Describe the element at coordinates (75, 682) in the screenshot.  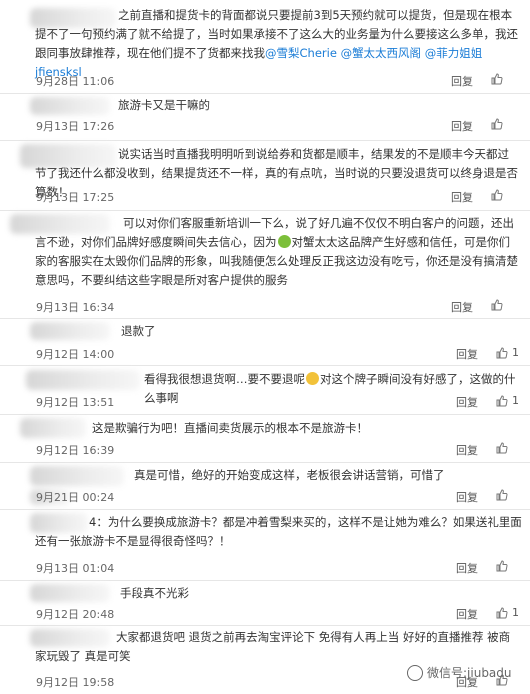
I see `comment-date: 9月12日 19:58` at that location.